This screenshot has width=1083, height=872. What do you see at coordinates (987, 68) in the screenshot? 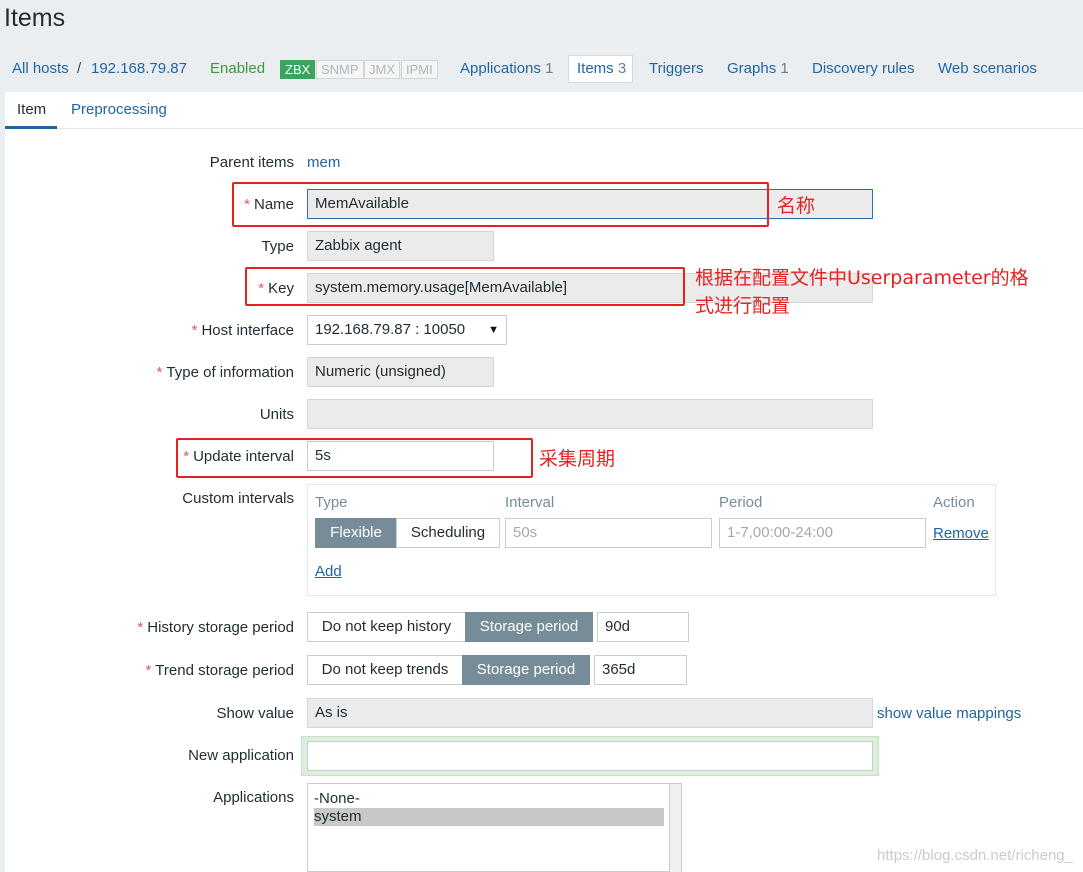
I see `nav-web-scenarios: Web scenarios` at bounding box center [987, 68].